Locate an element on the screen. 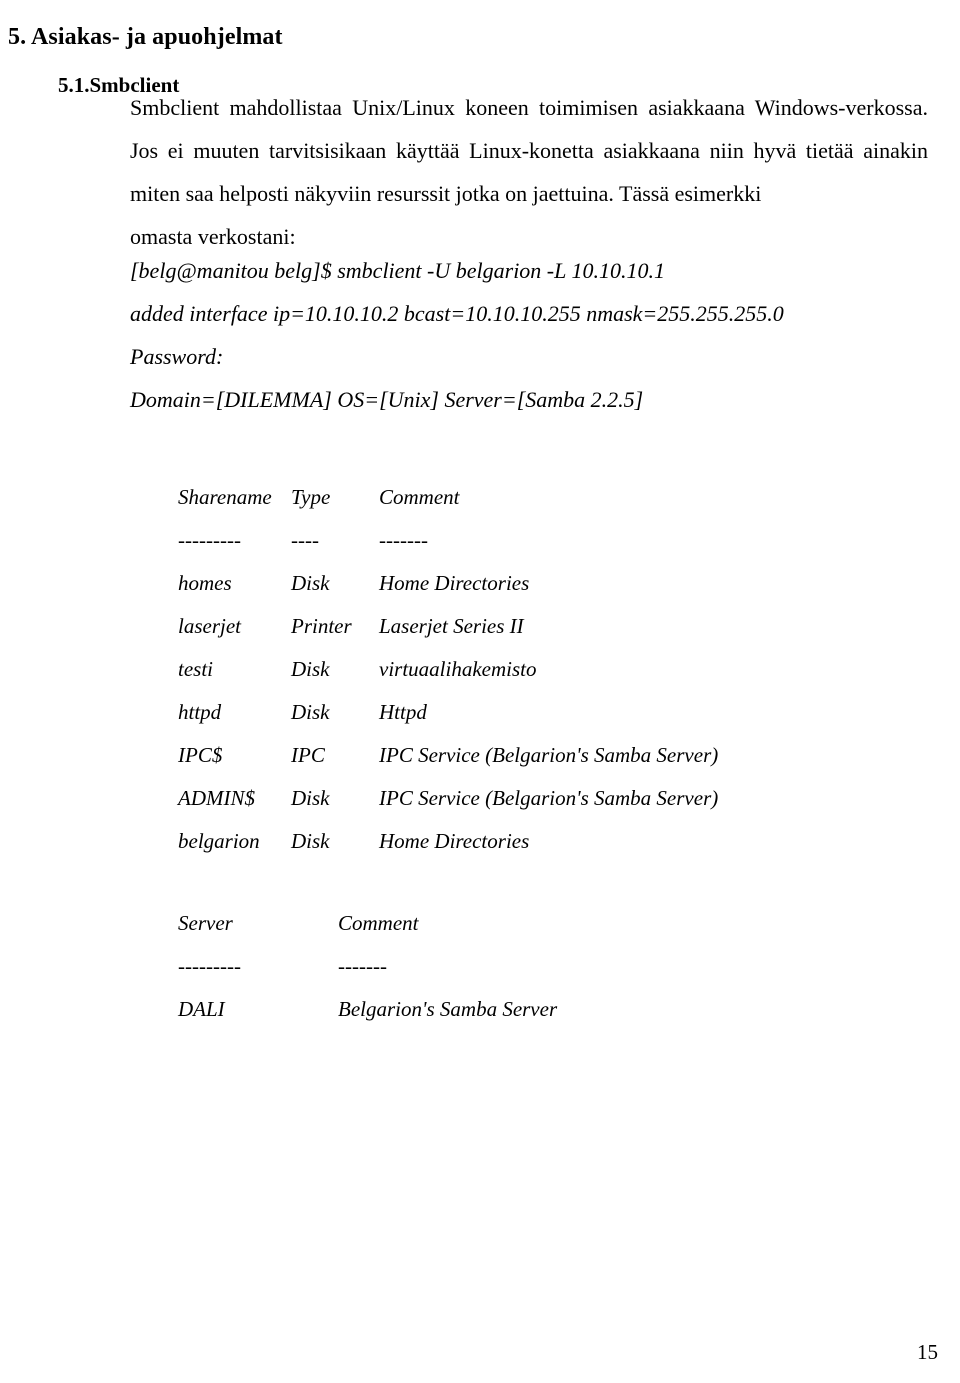 This screenshot has width=960, height=1383. share-name: httpd is located at coordinates (200, 712).